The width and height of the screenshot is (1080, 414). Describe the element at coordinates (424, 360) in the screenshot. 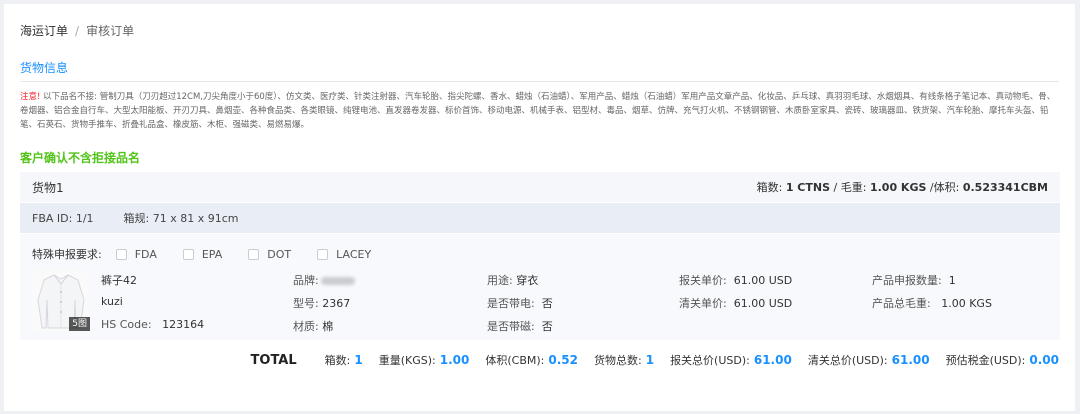

I see `total-weight: 重量(KGS): 1.00` at that location.